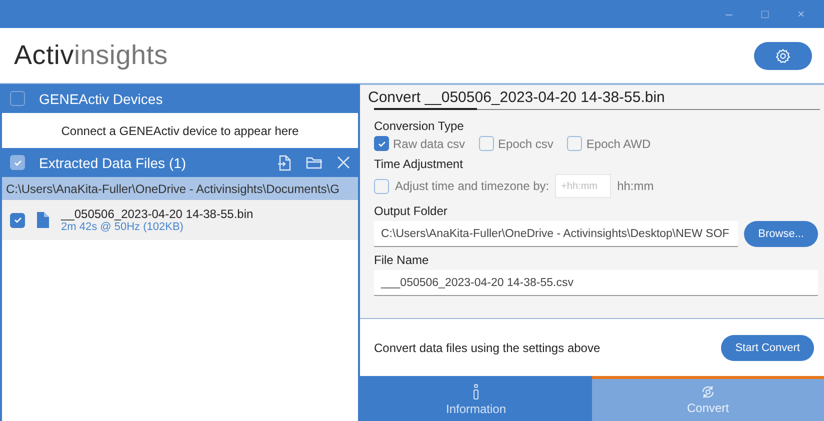  Describe the element at coordinates (556, 234) in the screenshot. I see `output-folder-field: C:\Users\AnaKita-Fuller\OneDrive - Activinsights\Desktop\NEW SOF` at that location.